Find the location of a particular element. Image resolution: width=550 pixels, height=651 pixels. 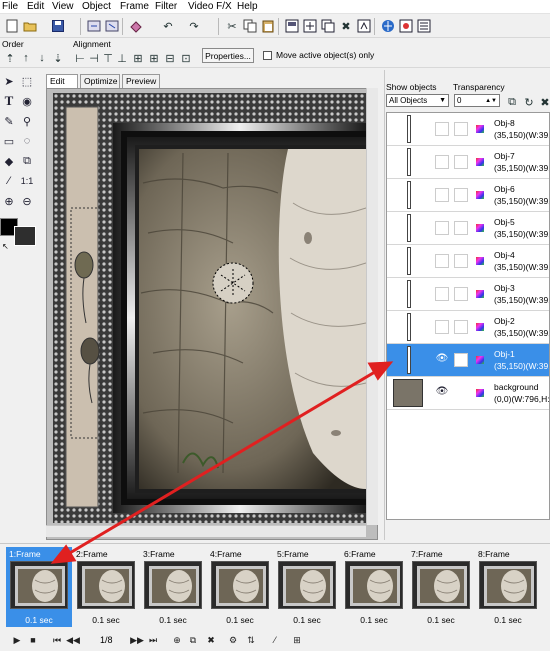

delete-frame-icon: ✖ is located at coordinates (346, 26).